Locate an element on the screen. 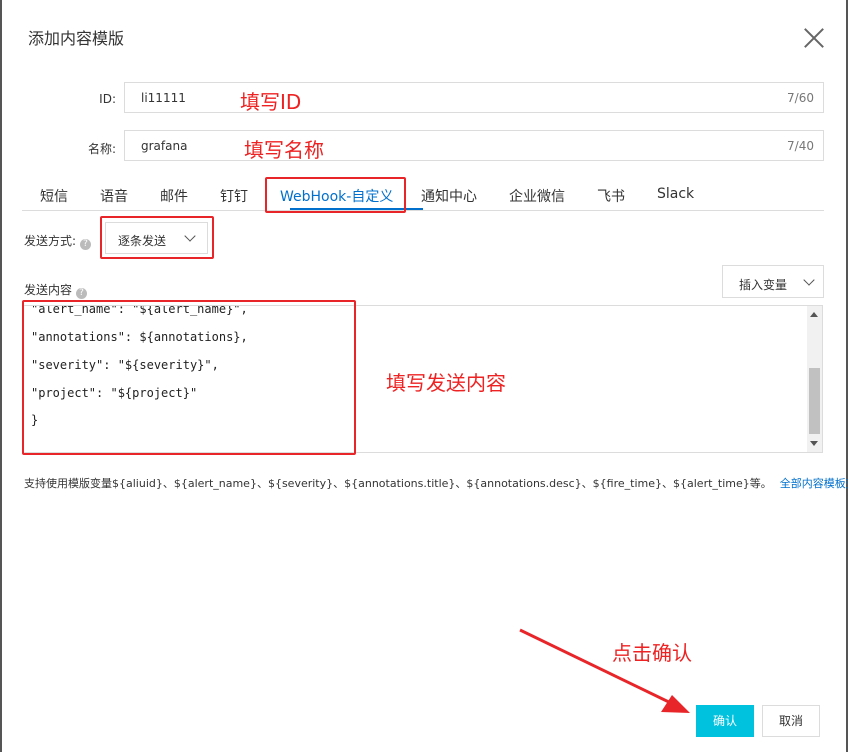  annotation-fill-id: 填写ID is located at coordinates (271, 102).